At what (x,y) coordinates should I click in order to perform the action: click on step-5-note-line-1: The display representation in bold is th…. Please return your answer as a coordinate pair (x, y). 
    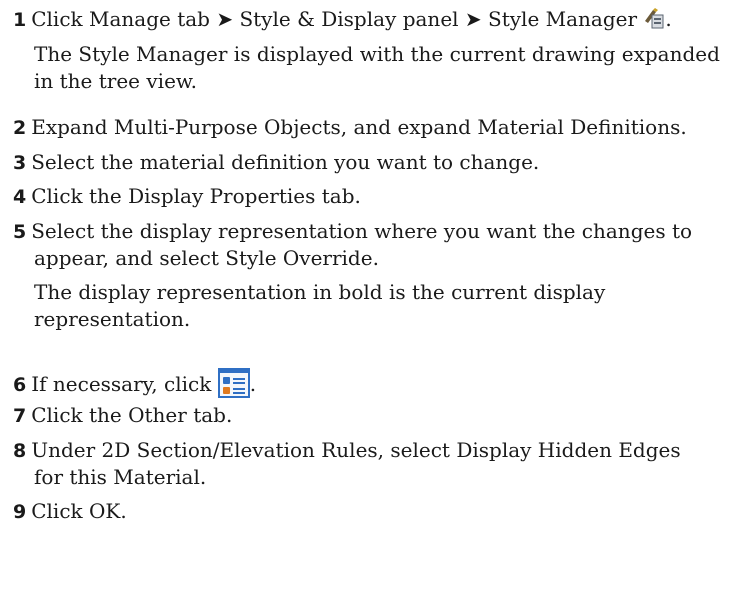
    Looking at the image, I should click on (320, 292).